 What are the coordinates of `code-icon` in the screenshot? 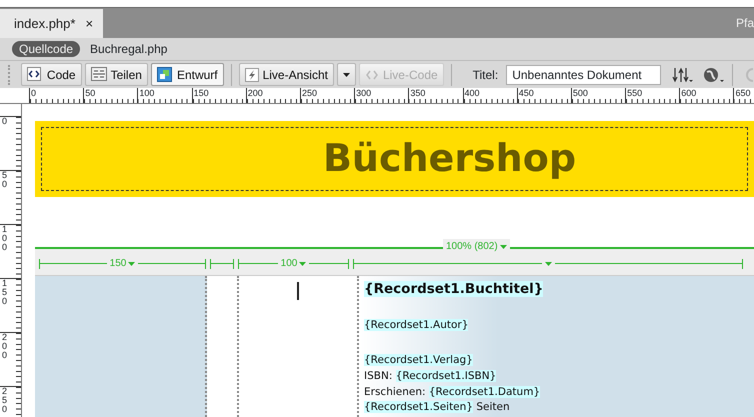 It's located at (34, 74).